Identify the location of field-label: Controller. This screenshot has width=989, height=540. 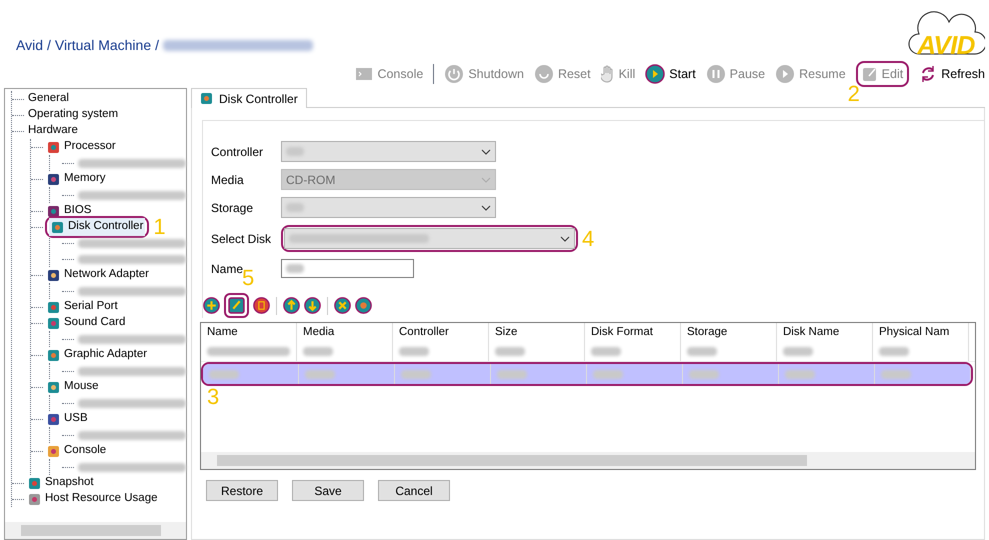
(237, 152).